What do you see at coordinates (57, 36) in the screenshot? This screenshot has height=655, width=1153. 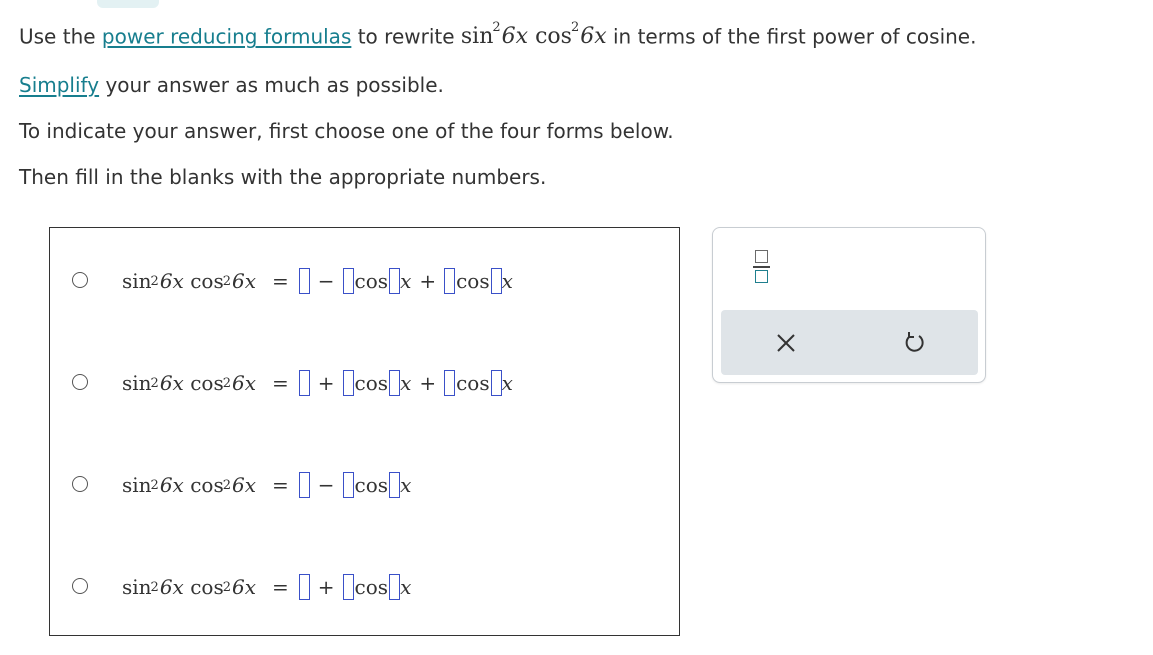 I see `intro-text-use-the: Use the` at bounding box center [57, 36].